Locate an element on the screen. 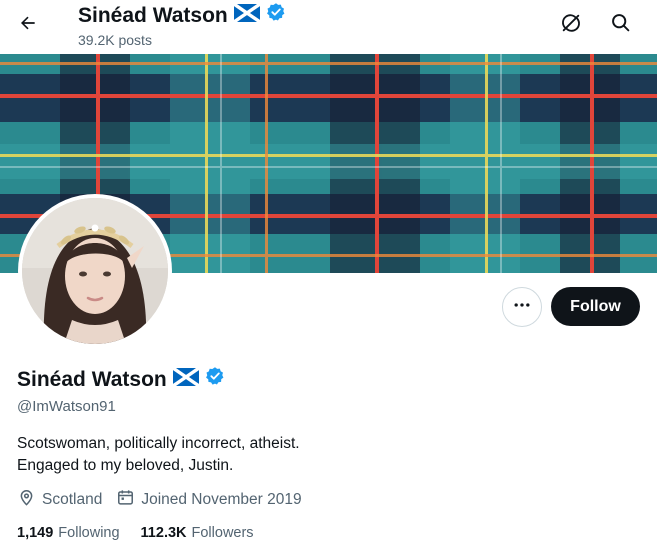 This screenshot has width=659, height=549. followers-link: 112.3K Followers is located at coordinates (197, 533).